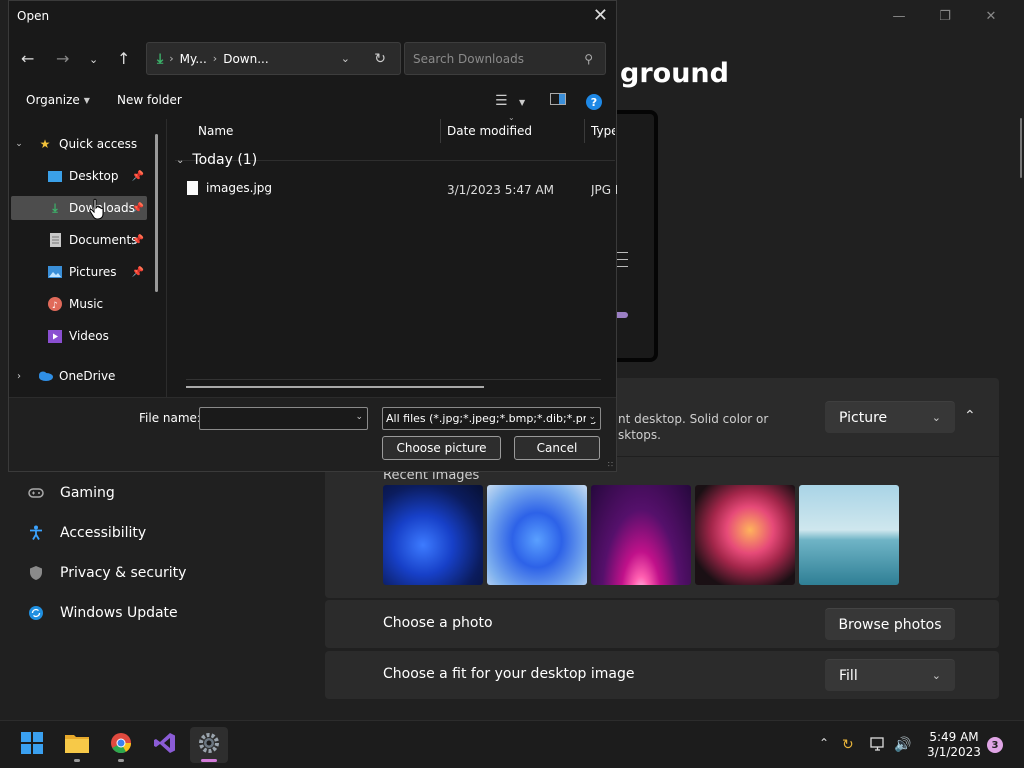 This screenshot has height=768, width=1024. I want to click on tree-item-pictures: Pictures 📌, so click(79, 272).